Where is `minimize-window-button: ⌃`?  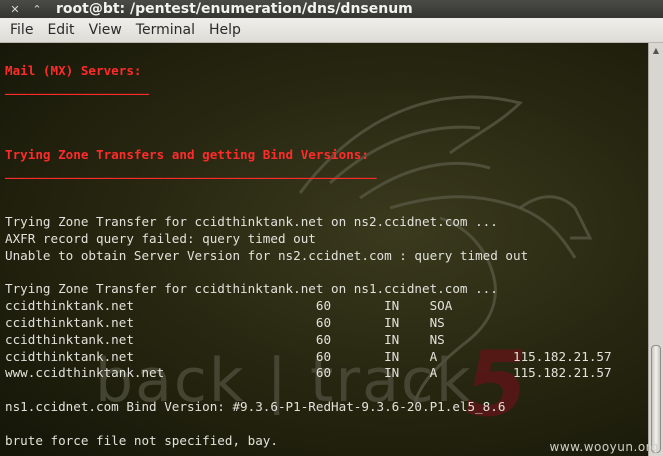
minimize-window-button: ⌃ is located at coordinates (37, 9).